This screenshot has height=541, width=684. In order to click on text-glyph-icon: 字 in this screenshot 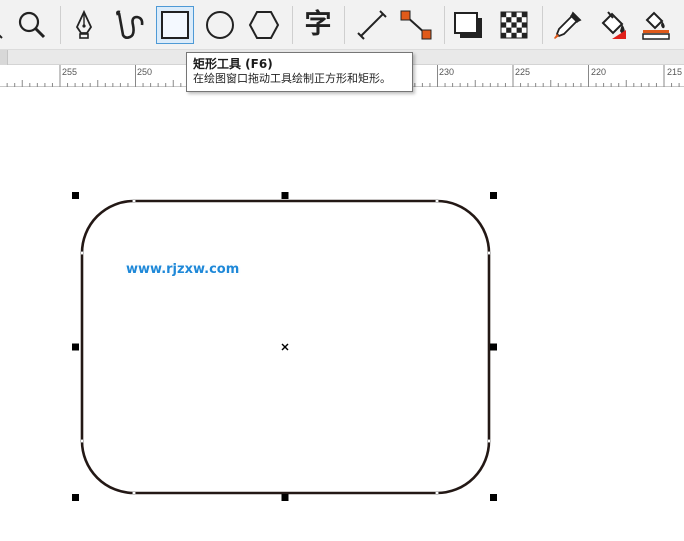, I will do `click(318, 24)`.